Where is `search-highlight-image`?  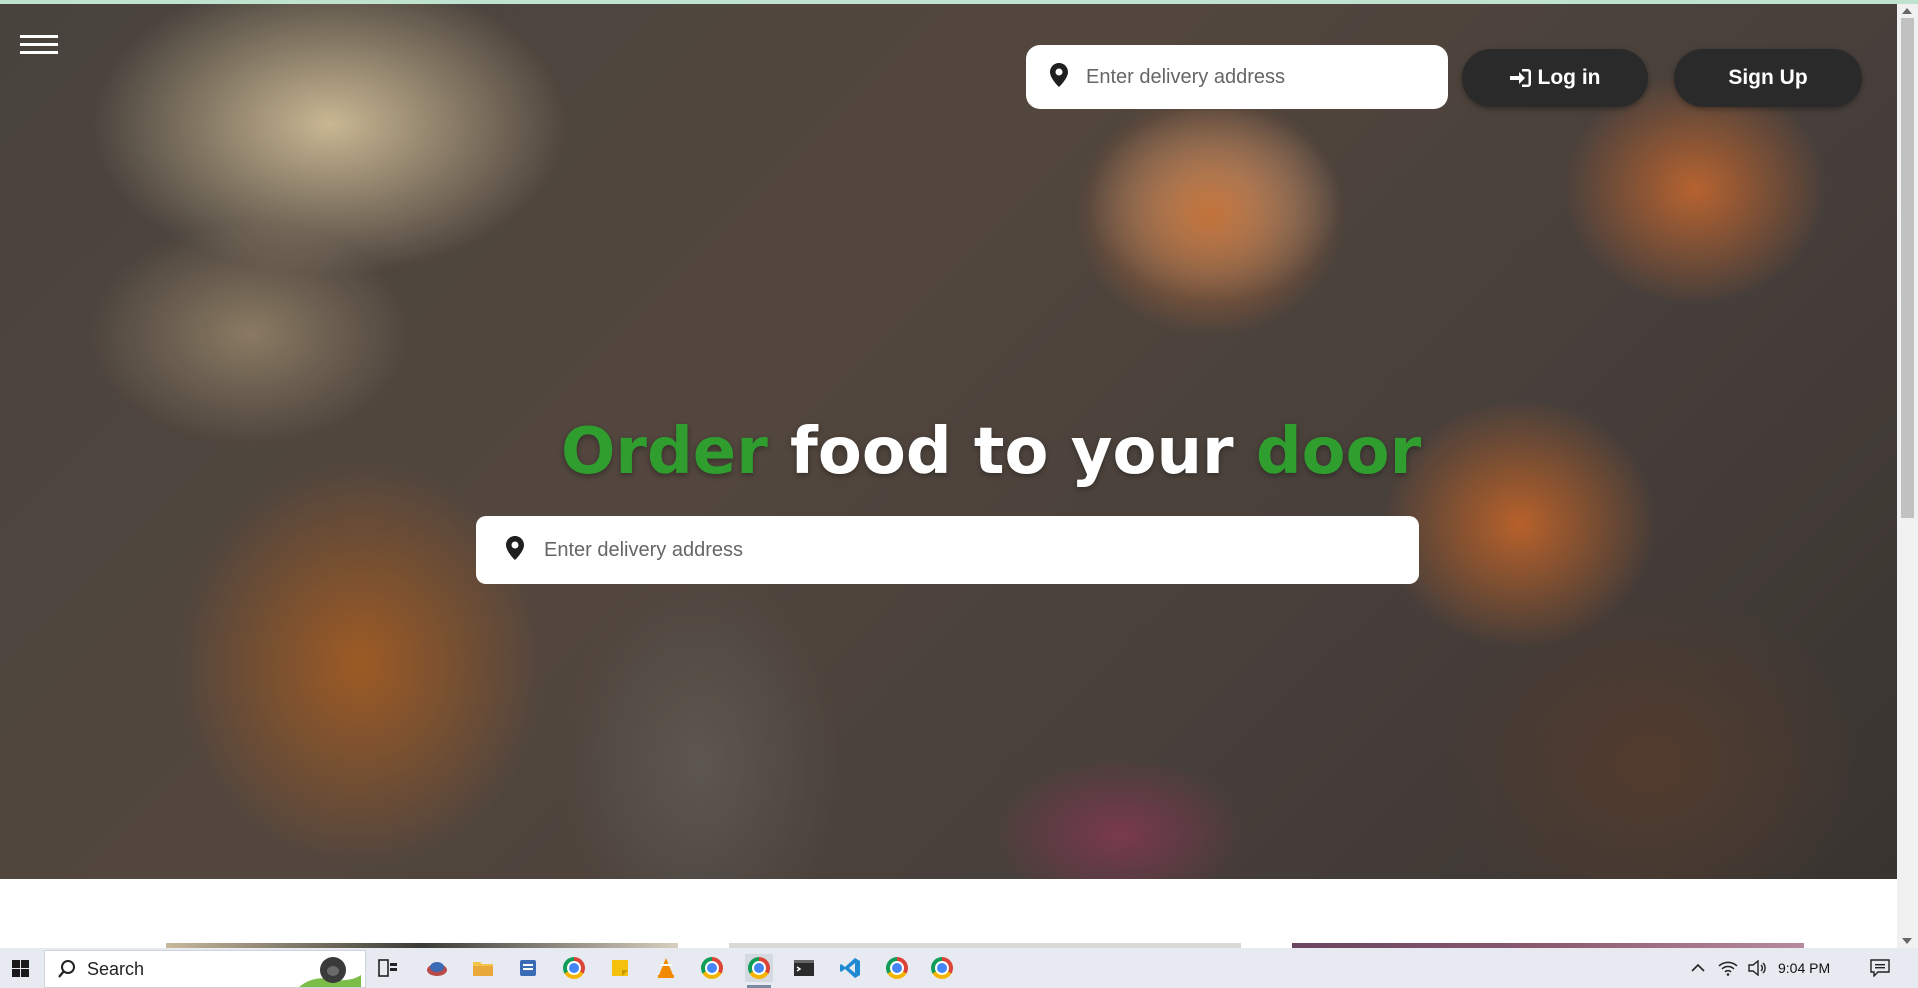 search-highlight-image is located at coordinates (330, 970).